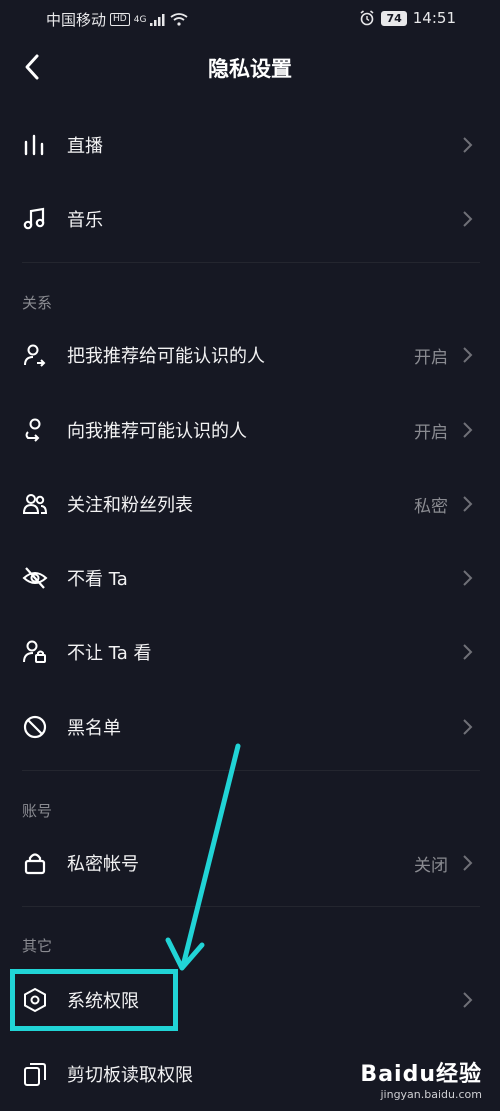  What do you see at coordinates (140, 19) in the screenshot?
I see `network-label: 4G` at bounding box center [140, 19].